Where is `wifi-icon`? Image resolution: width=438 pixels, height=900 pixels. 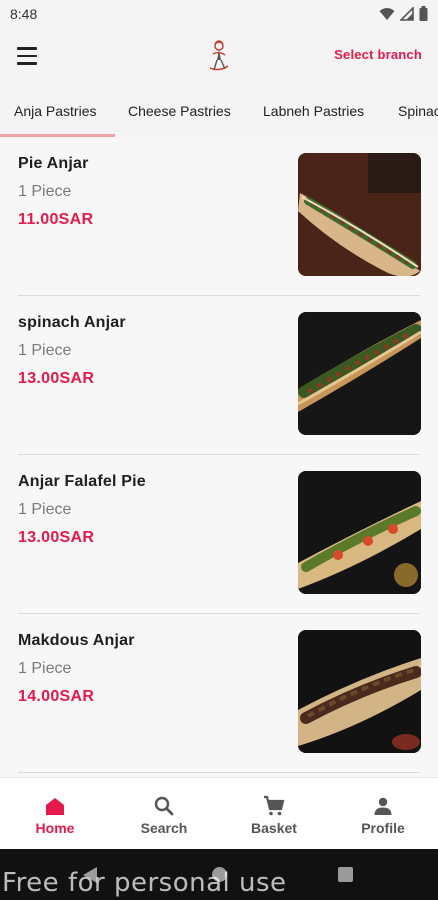 wifi-icon is located at coordinates (387, 13).